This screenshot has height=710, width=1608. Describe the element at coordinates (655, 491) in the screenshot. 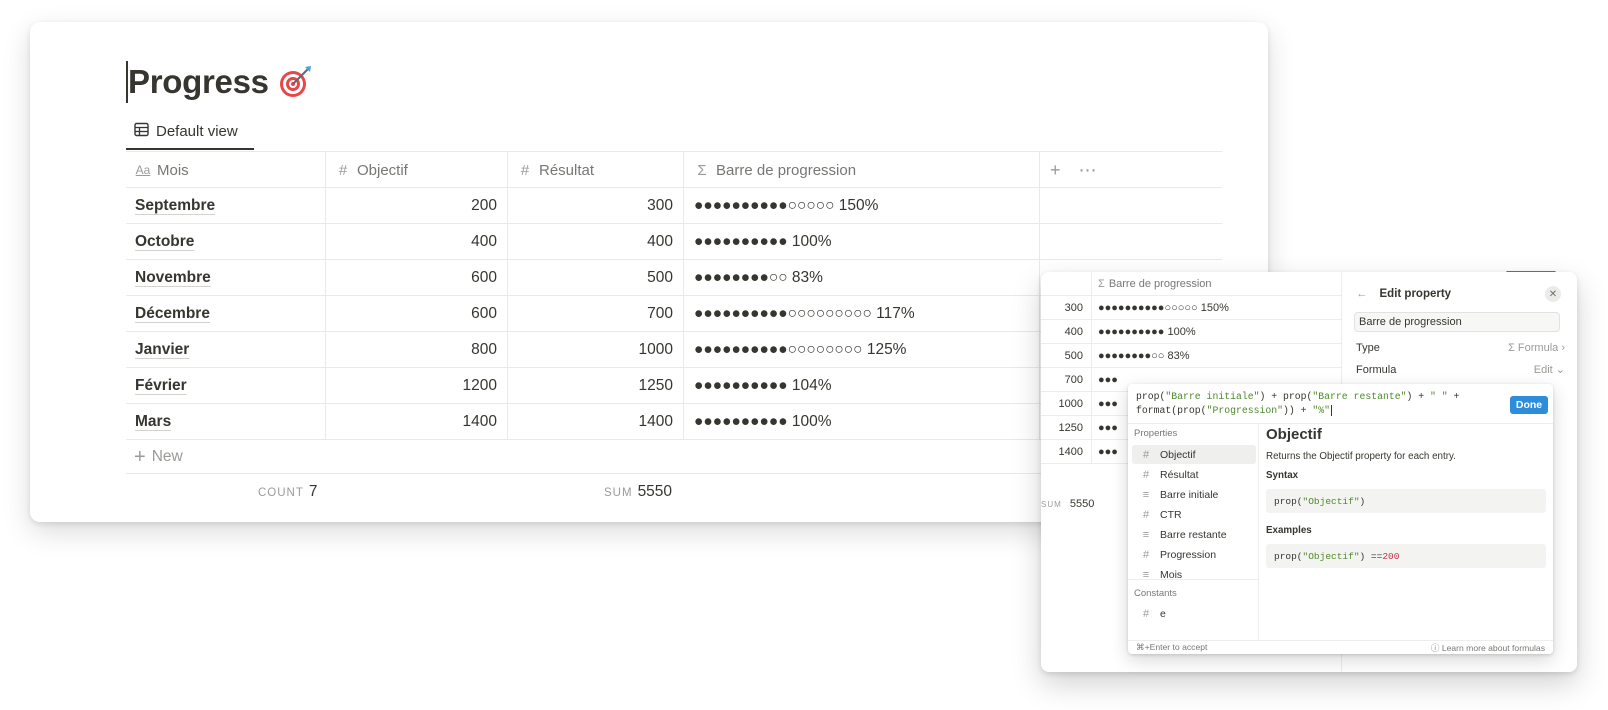

I see `sum-value: 5550` at that location.